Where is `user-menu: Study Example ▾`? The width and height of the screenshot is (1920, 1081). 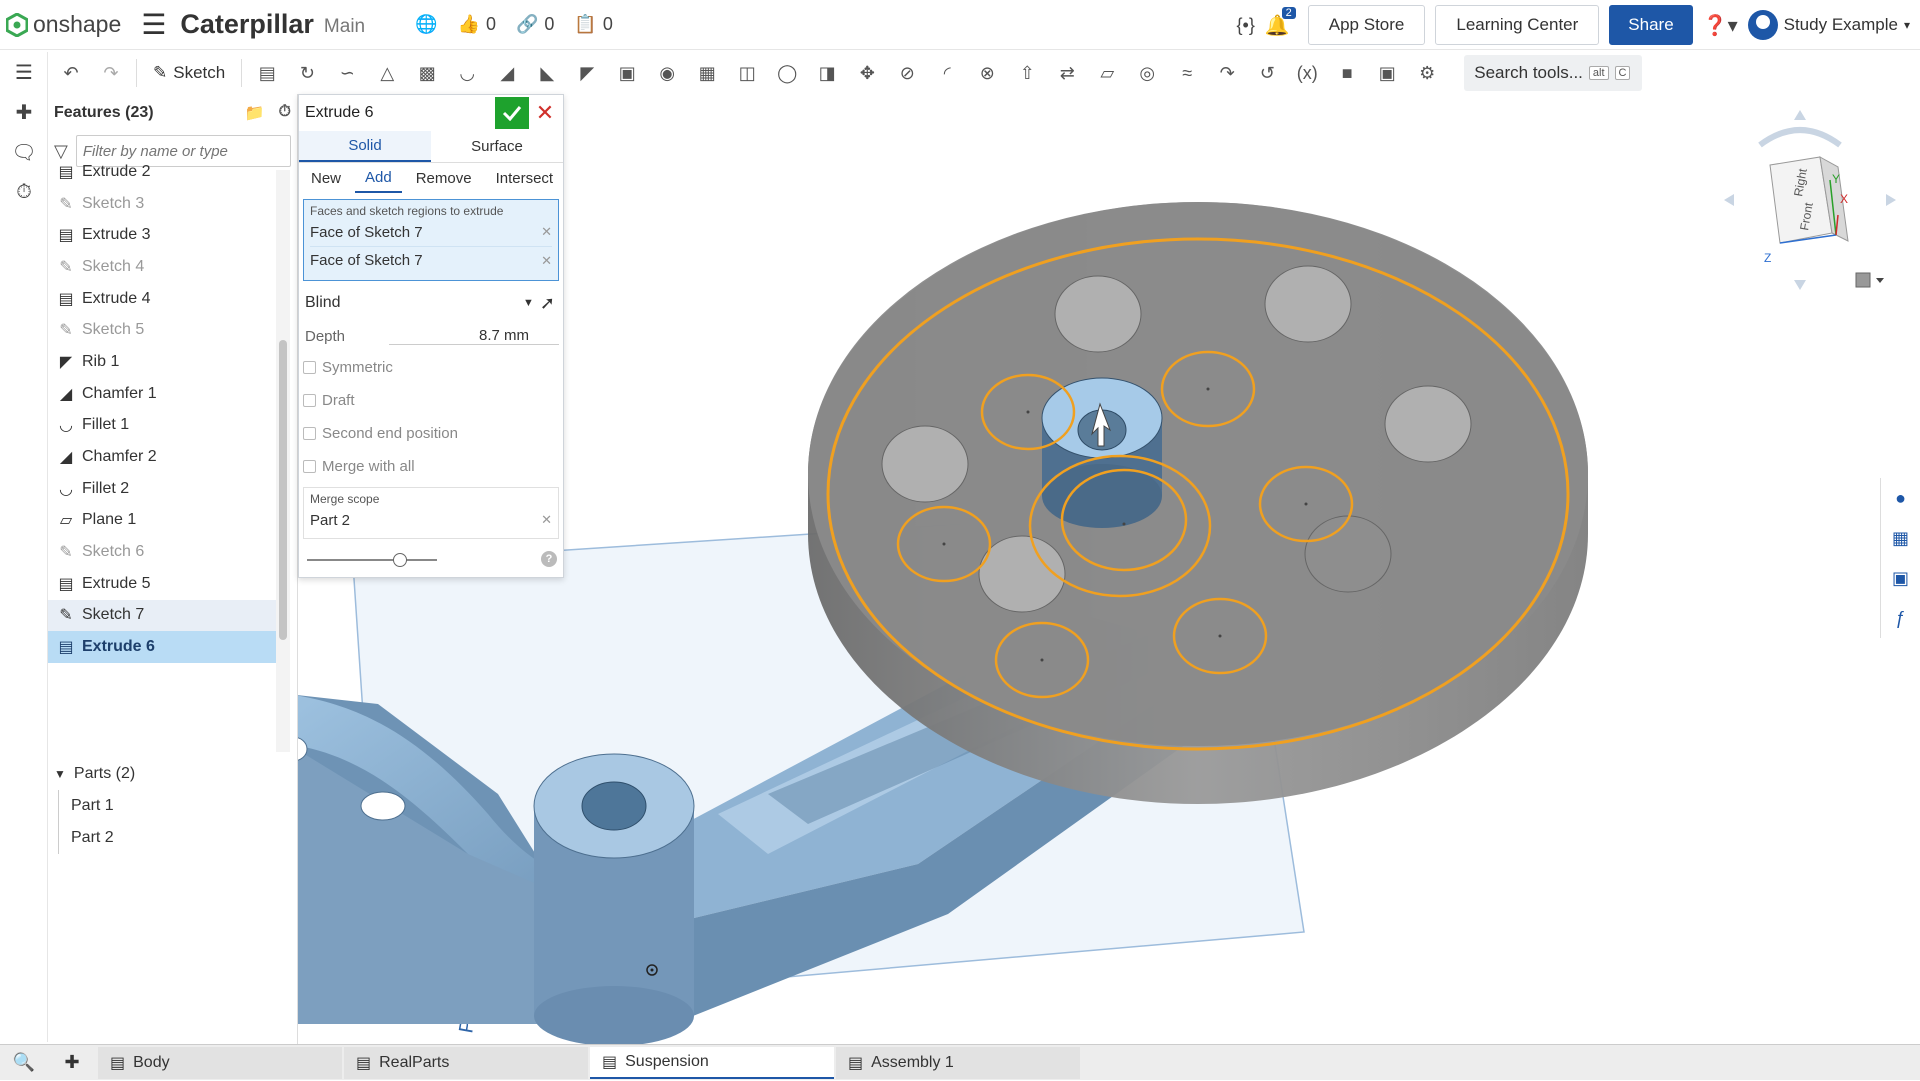 user-menu: Study Example ▾ is located at coordinates (1828, 25).